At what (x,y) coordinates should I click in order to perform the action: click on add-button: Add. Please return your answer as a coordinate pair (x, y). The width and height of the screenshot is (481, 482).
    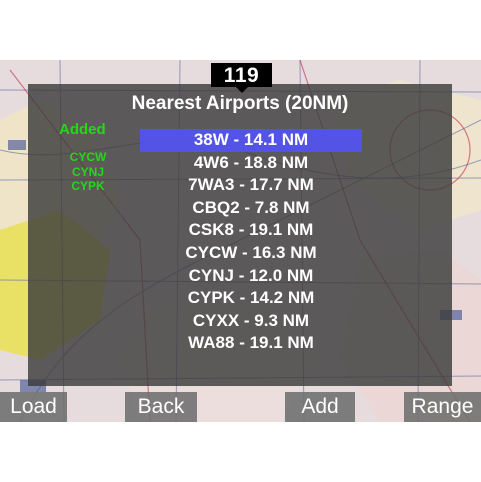
    Looking at the image, I should click on (320, 407).